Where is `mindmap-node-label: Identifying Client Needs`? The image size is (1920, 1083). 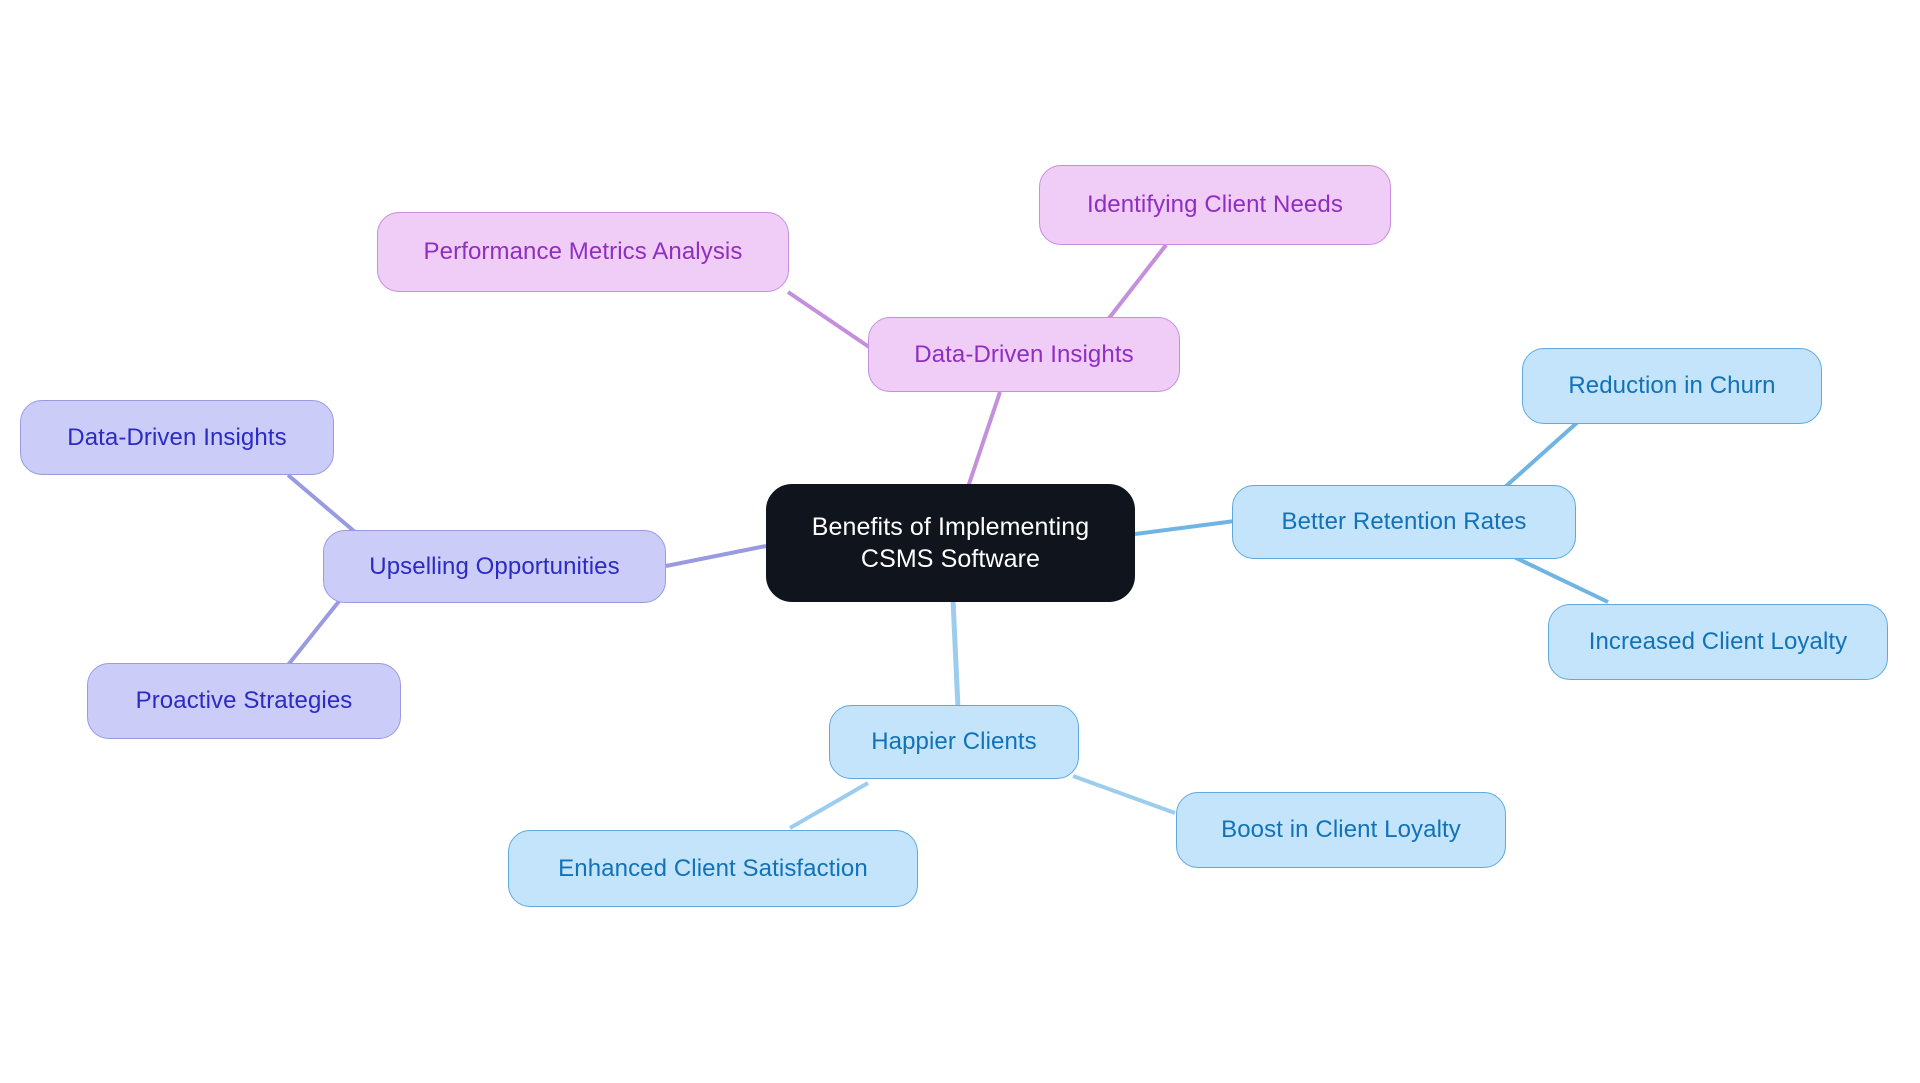 mindmap-node-label: Identifying Client Needs is located at coordinates (1215, 204).